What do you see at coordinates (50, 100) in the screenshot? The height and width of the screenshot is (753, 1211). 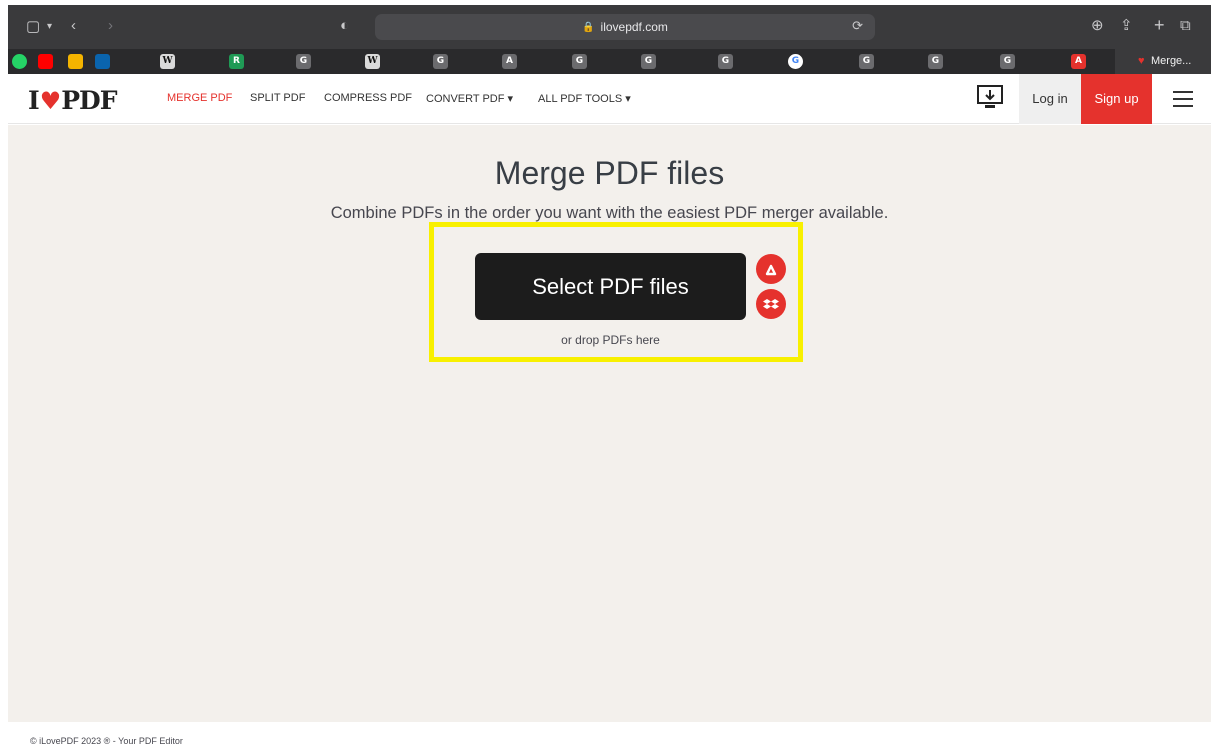 I see `heart-icon: ♥` at bounding box center [50, 100].